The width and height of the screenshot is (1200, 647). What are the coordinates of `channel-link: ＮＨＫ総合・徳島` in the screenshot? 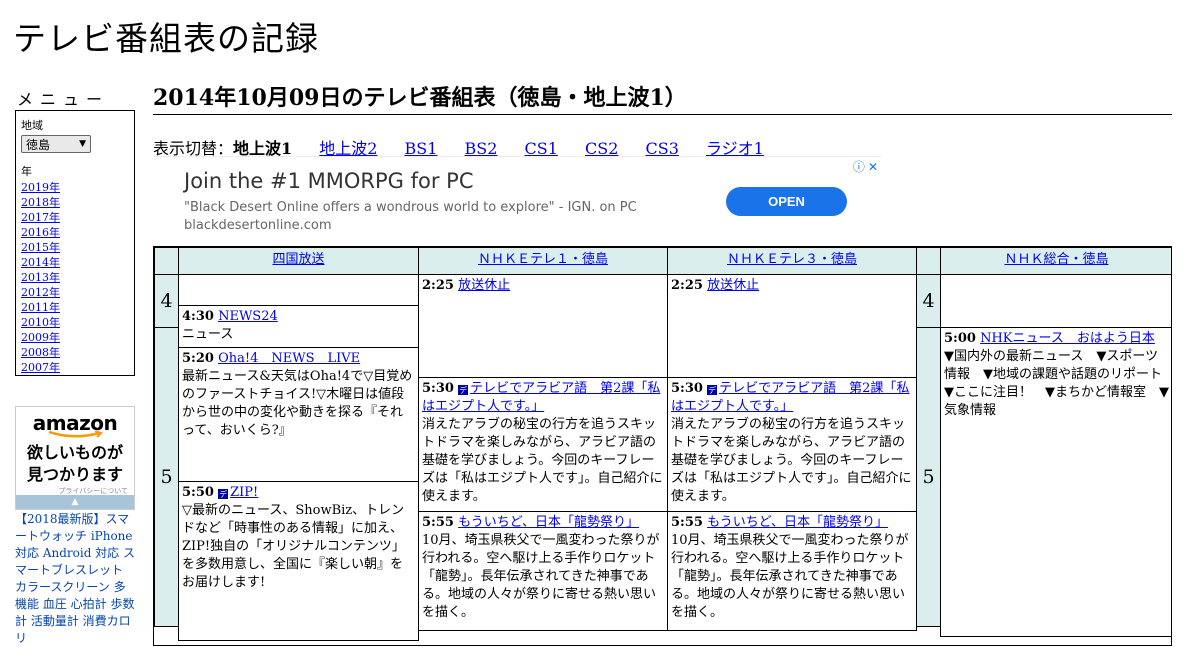 It's located at (1056, 259).